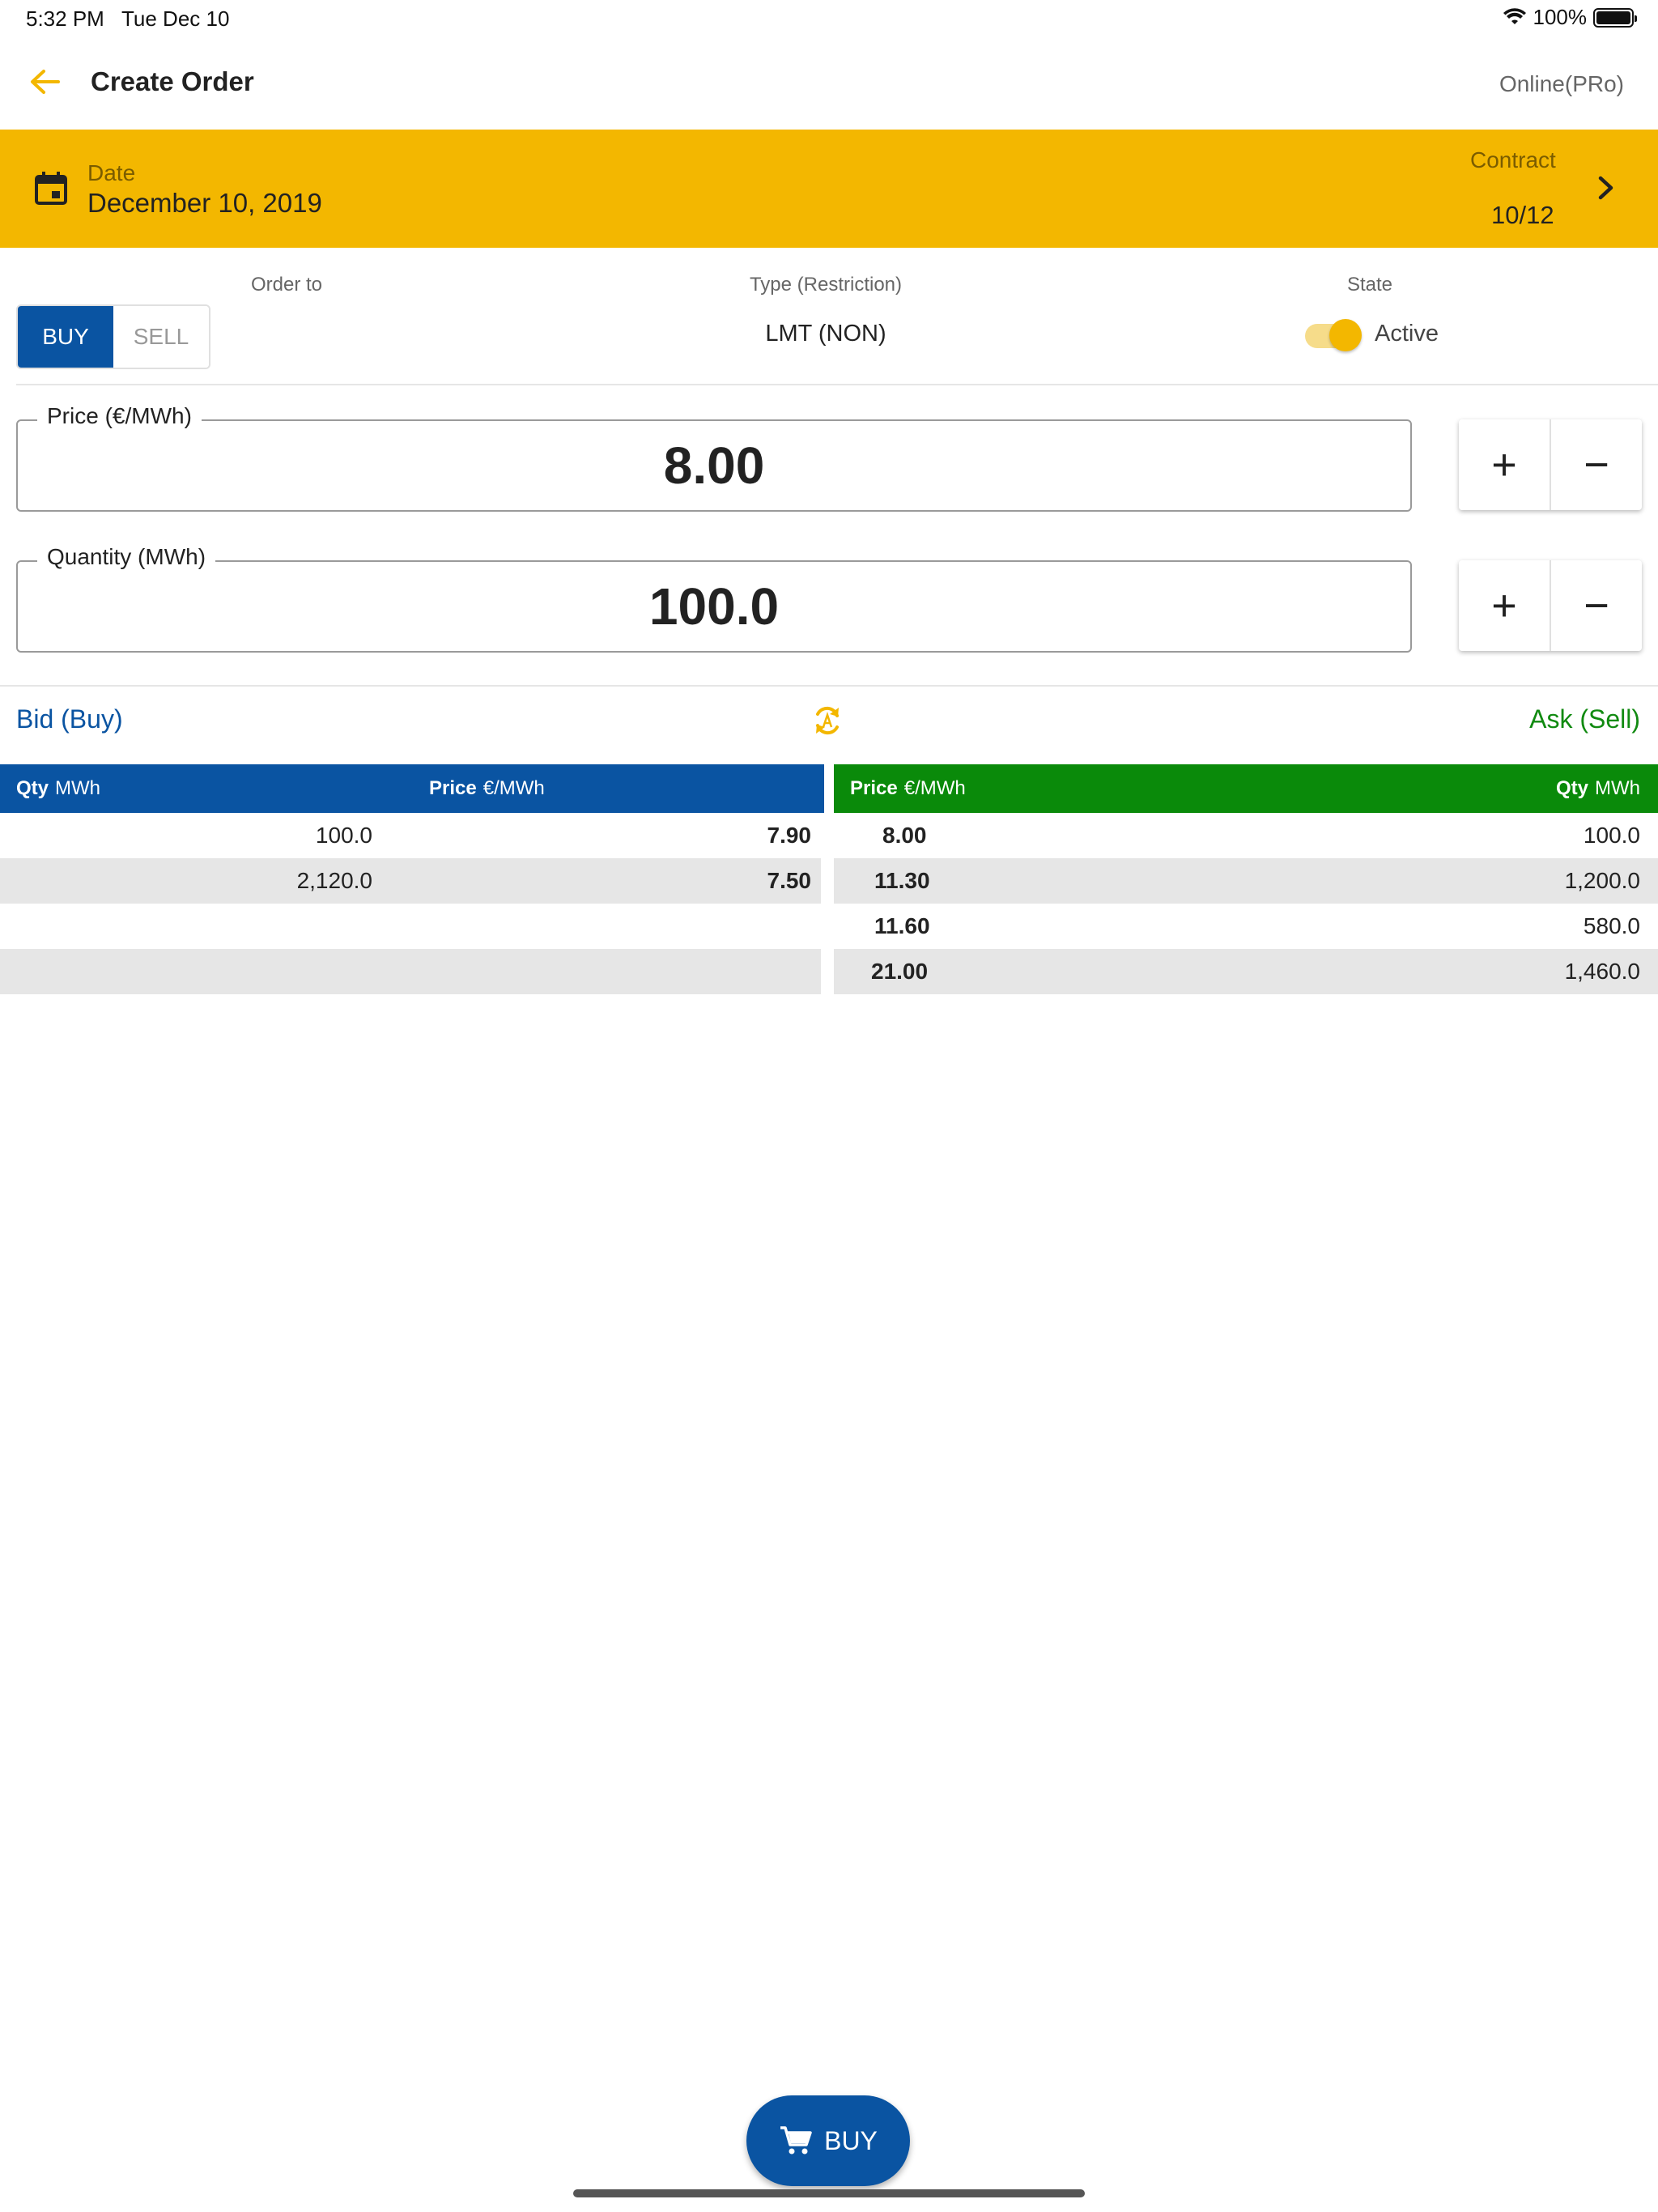 The width and height of the screenshot is (1658, 2212). Describe the element at coordinates (1584, 719) in the screenshot. I see `ask-title: Ask (Sell)` at that location.